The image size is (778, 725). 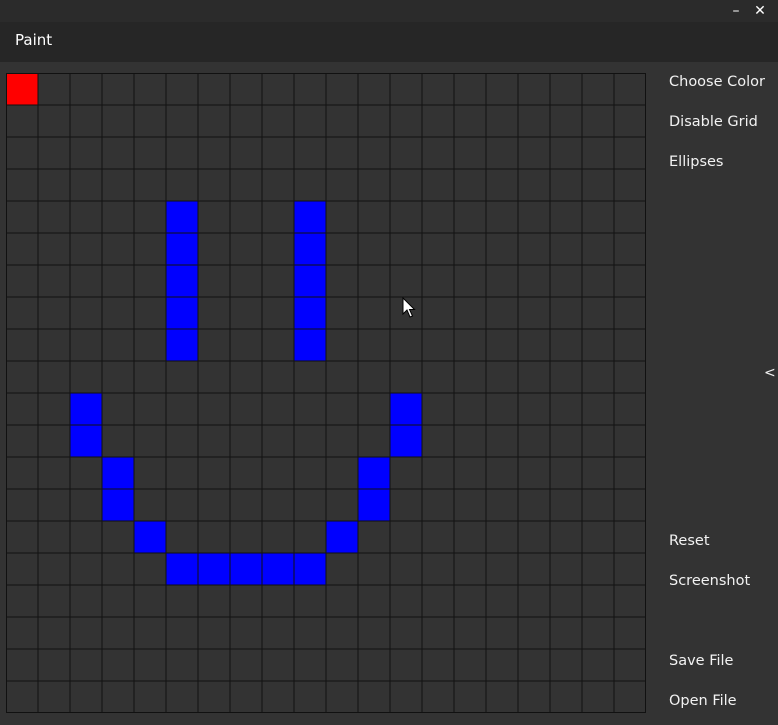 What do you see at coordinates (709, 581) in the screenshot?
I see `screenshot-button: Screenshot` at bounding box center [709, 581].